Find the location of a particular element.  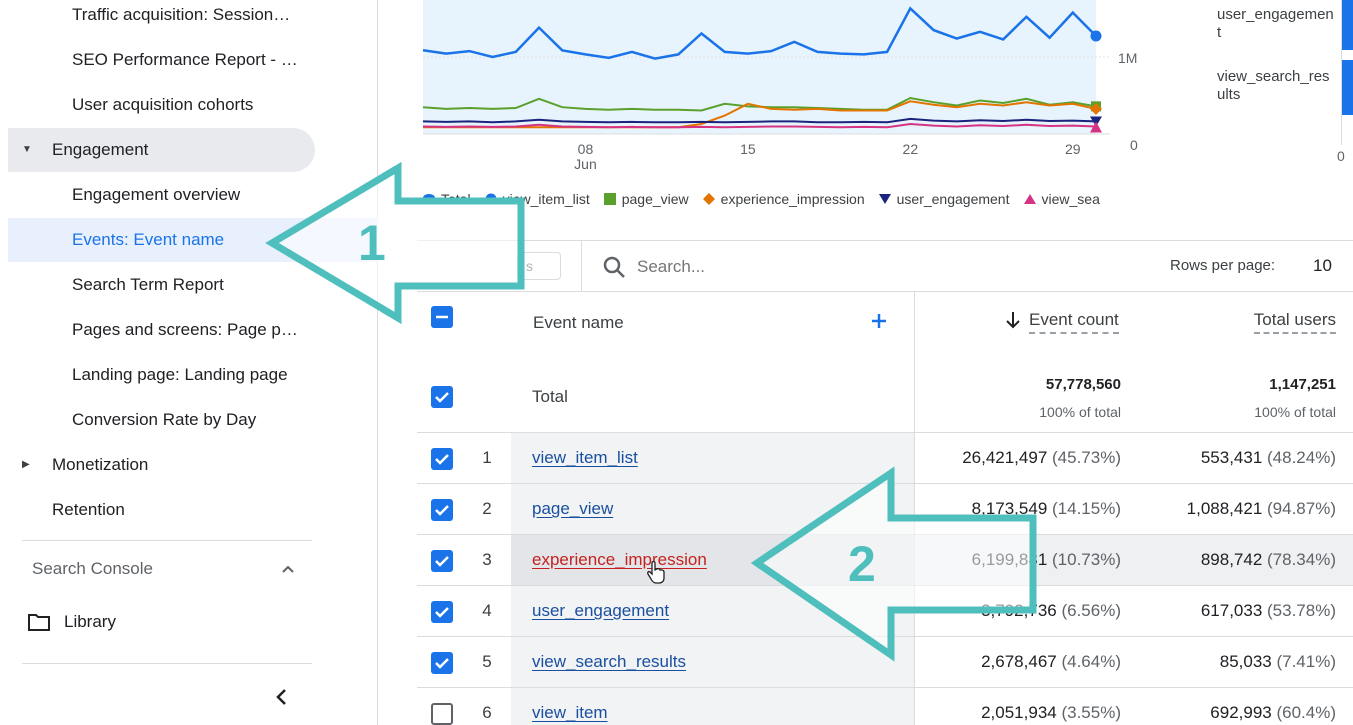

collapse-chevron-left-icon is located at coordinates (282, 697).